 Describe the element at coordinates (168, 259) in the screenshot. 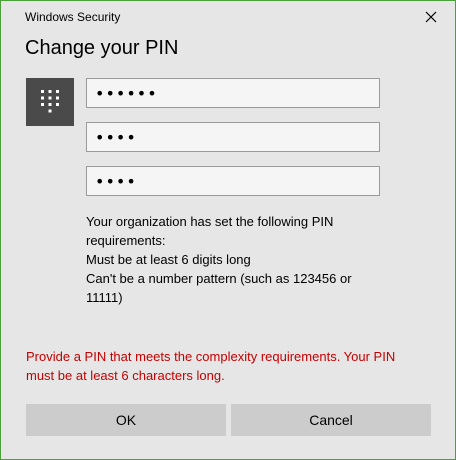

I see `requirement-rule-1: Must be at least 6 digits long` at that location.